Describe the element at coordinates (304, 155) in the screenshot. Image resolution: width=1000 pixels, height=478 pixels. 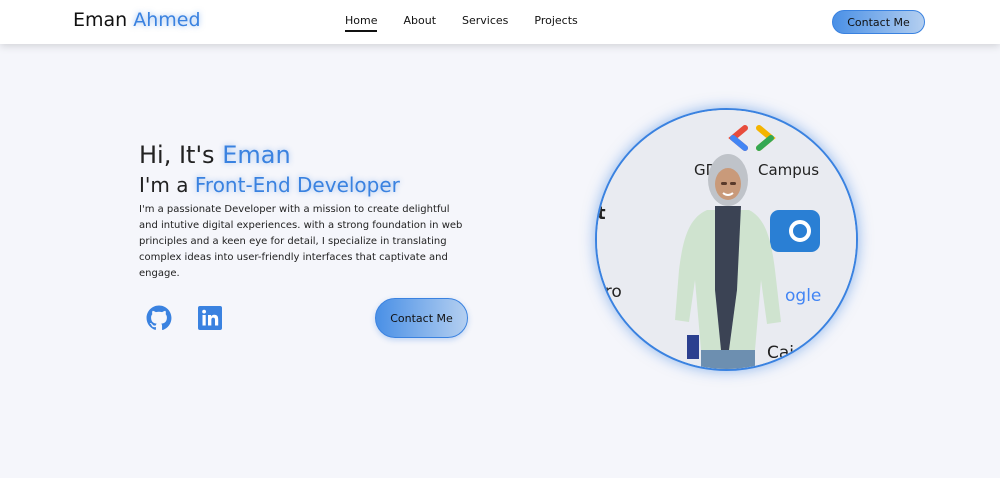
I see `hero-greeting: Hi, It's Eman` at that location.